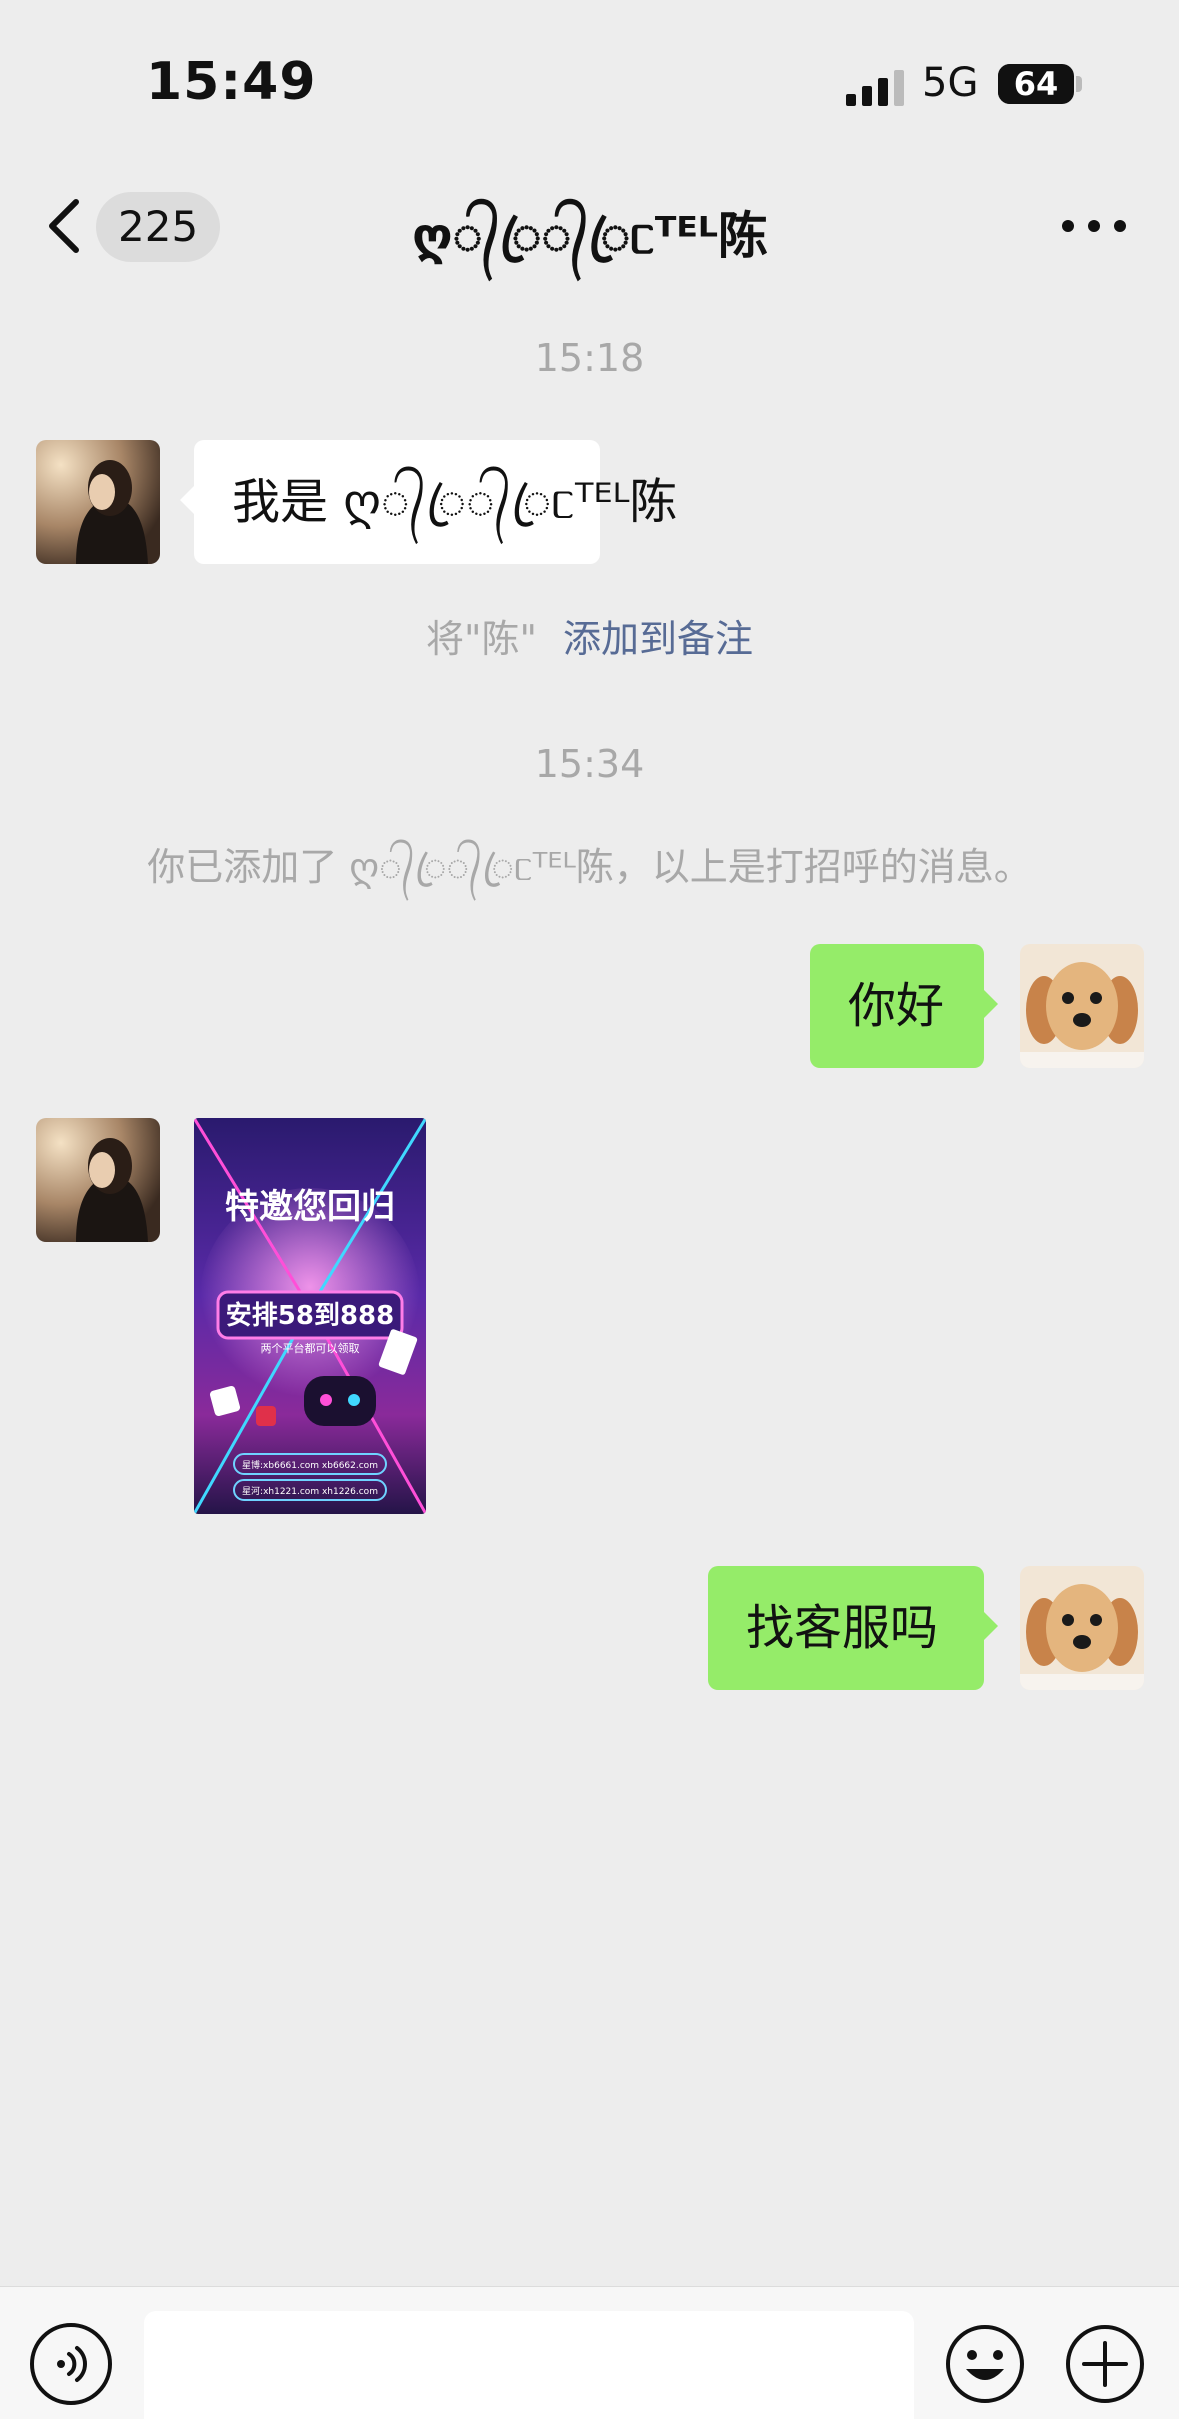 Image resolution: width=1179 pixels, height=2419 pixels. I want to click on battery-percent: 64, so click(1036, 84).